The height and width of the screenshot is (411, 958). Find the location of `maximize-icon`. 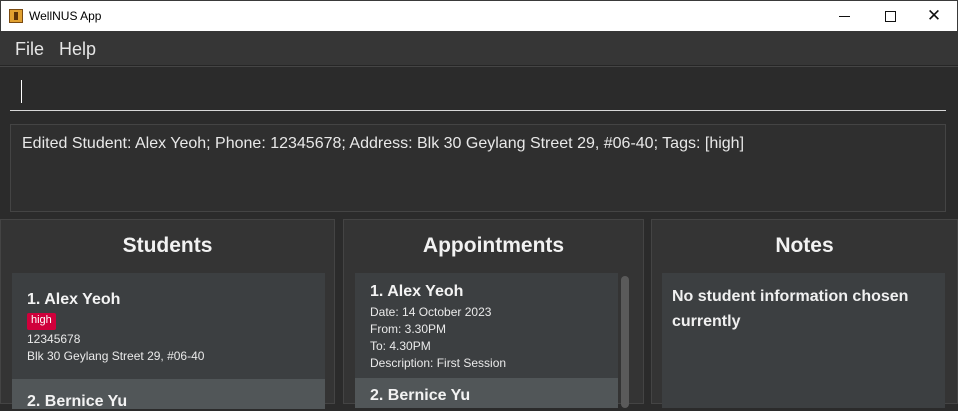

maximize-icon is located at coordinates (890, 16).